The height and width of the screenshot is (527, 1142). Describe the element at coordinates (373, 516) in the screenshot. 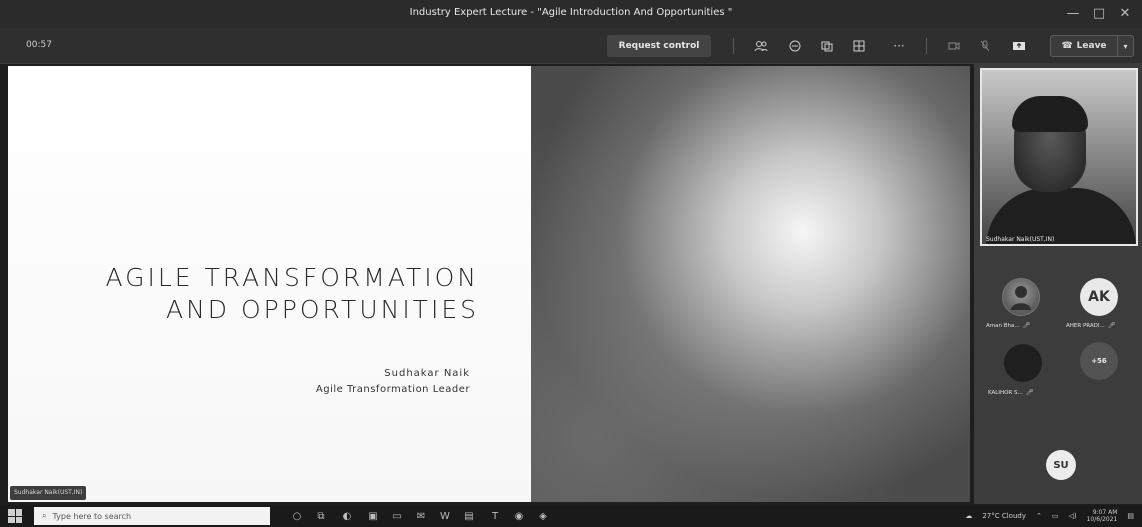

I see `store-icon: ▣` at that location.